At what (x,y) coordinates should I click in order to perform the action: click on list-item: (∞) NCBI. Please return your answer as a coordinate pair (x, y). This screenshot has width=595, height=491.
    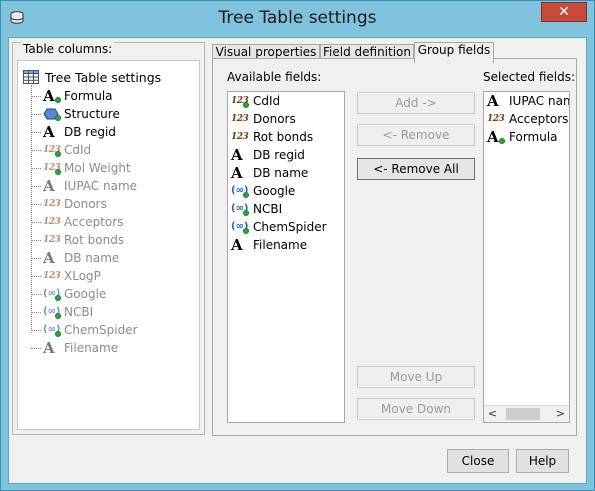
    Looking at the image, I should click on (286, 209).